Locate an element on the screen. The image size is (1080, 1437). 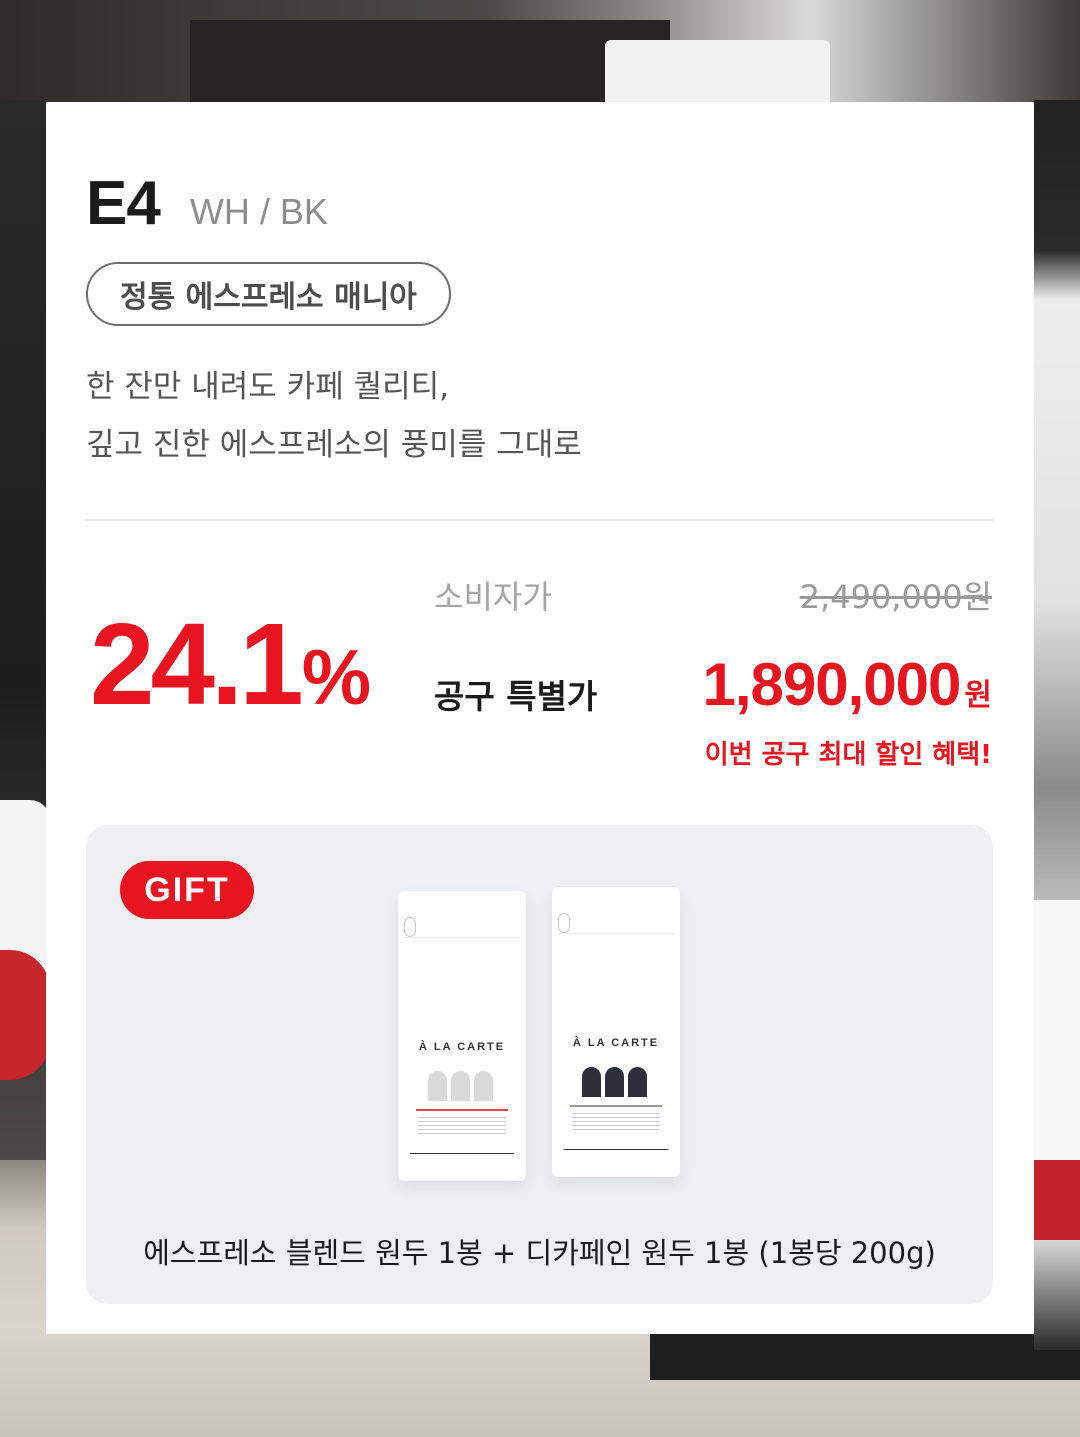
divider is located at coordinates (539, 520).